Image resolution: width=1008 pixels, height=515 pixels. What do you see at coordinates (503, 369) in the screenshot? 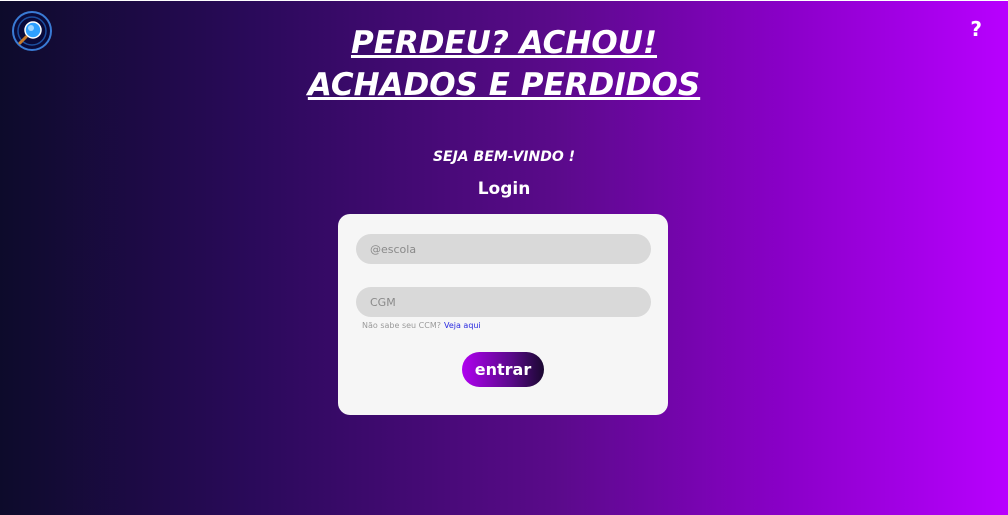
I see `submit-button: entrar` at bounding box center [503, 369].